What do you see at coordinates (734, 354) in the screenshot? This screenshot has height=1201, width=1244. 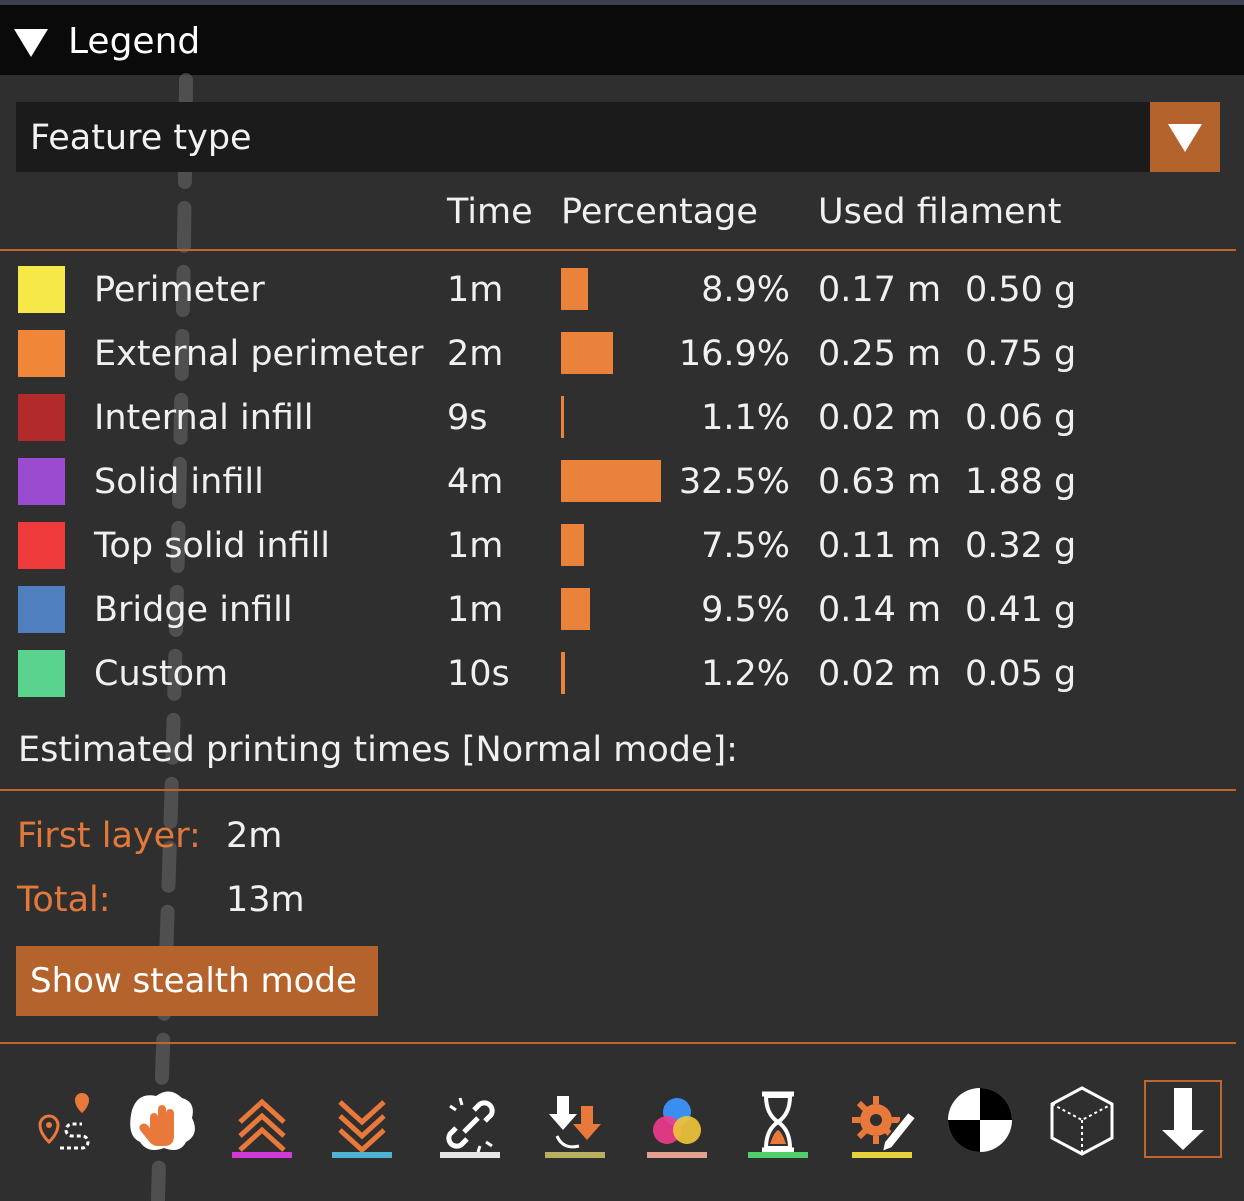 I see `feature-percentage: 16.9%` at bounding box center [734, 354].